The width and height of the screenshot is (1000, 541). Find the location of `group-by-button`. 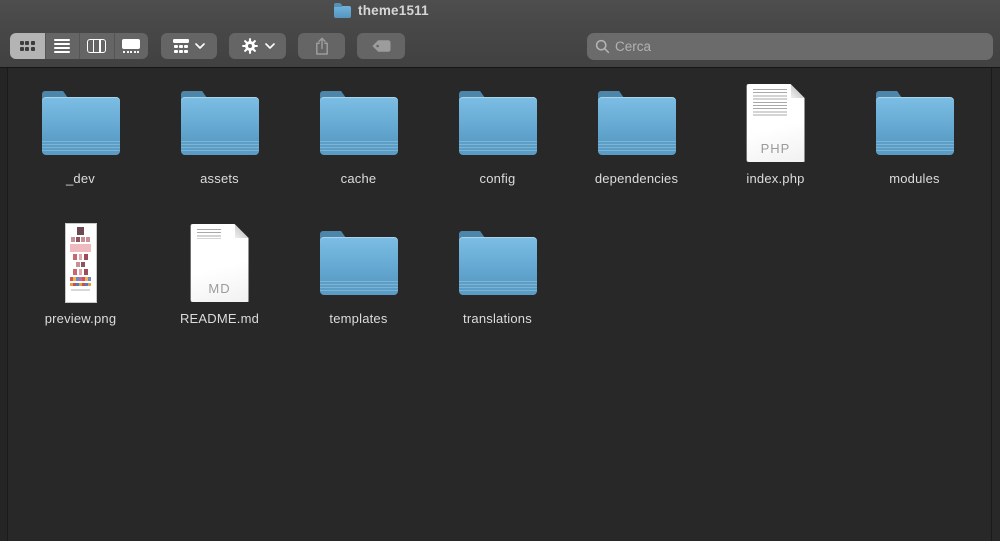

group-by-button is located at coordinates (189, 46).